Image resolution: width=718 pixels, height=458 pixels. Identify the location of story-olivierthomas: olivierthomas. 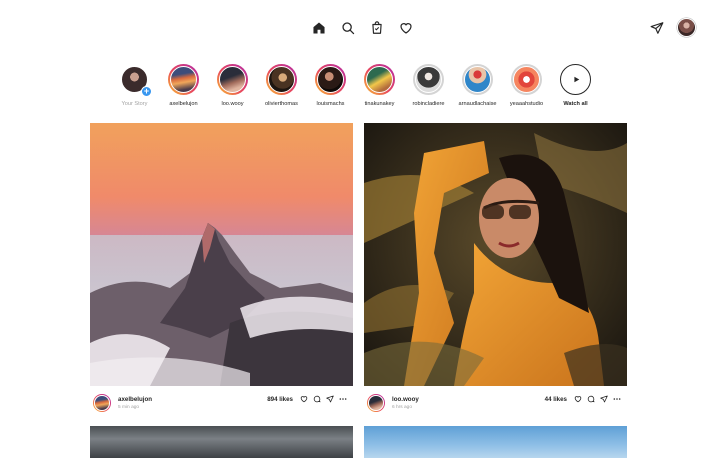
(281, 85).